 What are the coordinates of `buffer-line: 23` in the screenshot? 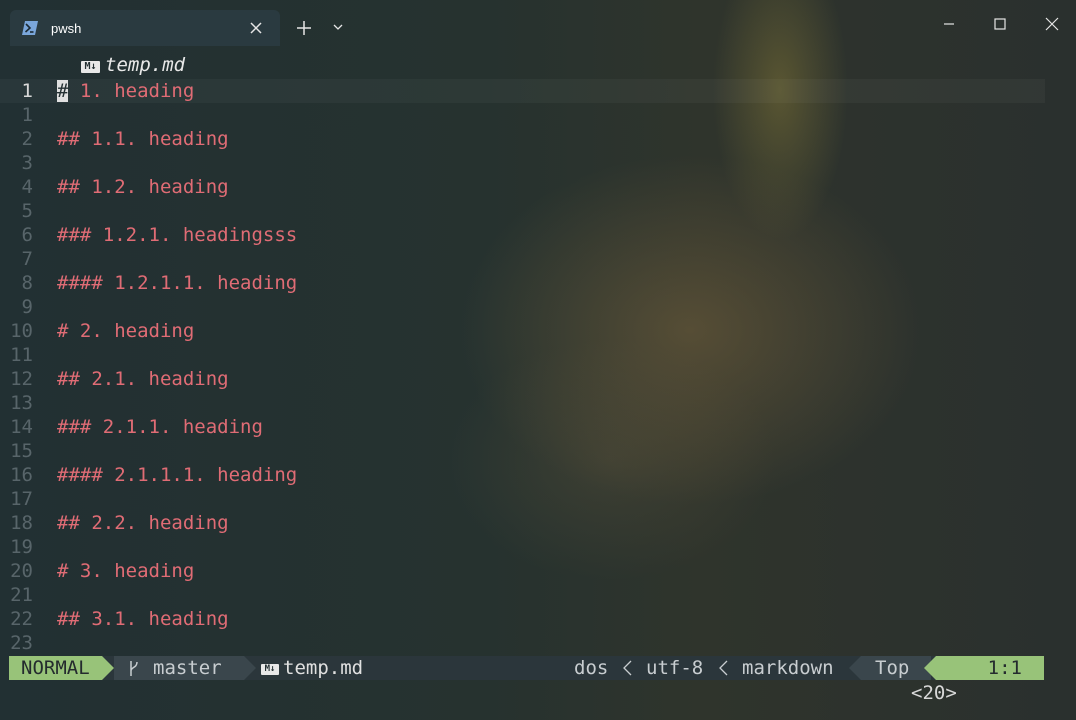 It's located at (538, 643).